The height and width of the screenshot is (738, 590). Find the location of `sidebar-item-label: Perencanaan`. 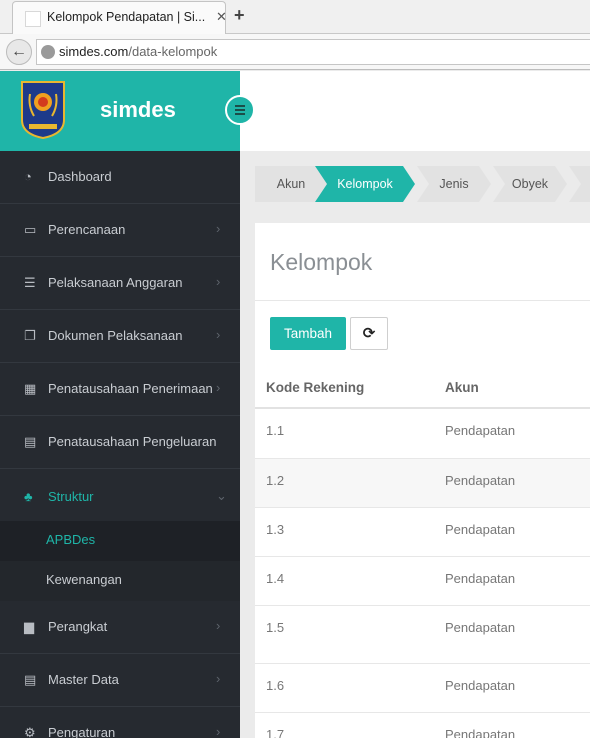

sidebar-item-label: Perencanaan is located at coordinates (87, 229).